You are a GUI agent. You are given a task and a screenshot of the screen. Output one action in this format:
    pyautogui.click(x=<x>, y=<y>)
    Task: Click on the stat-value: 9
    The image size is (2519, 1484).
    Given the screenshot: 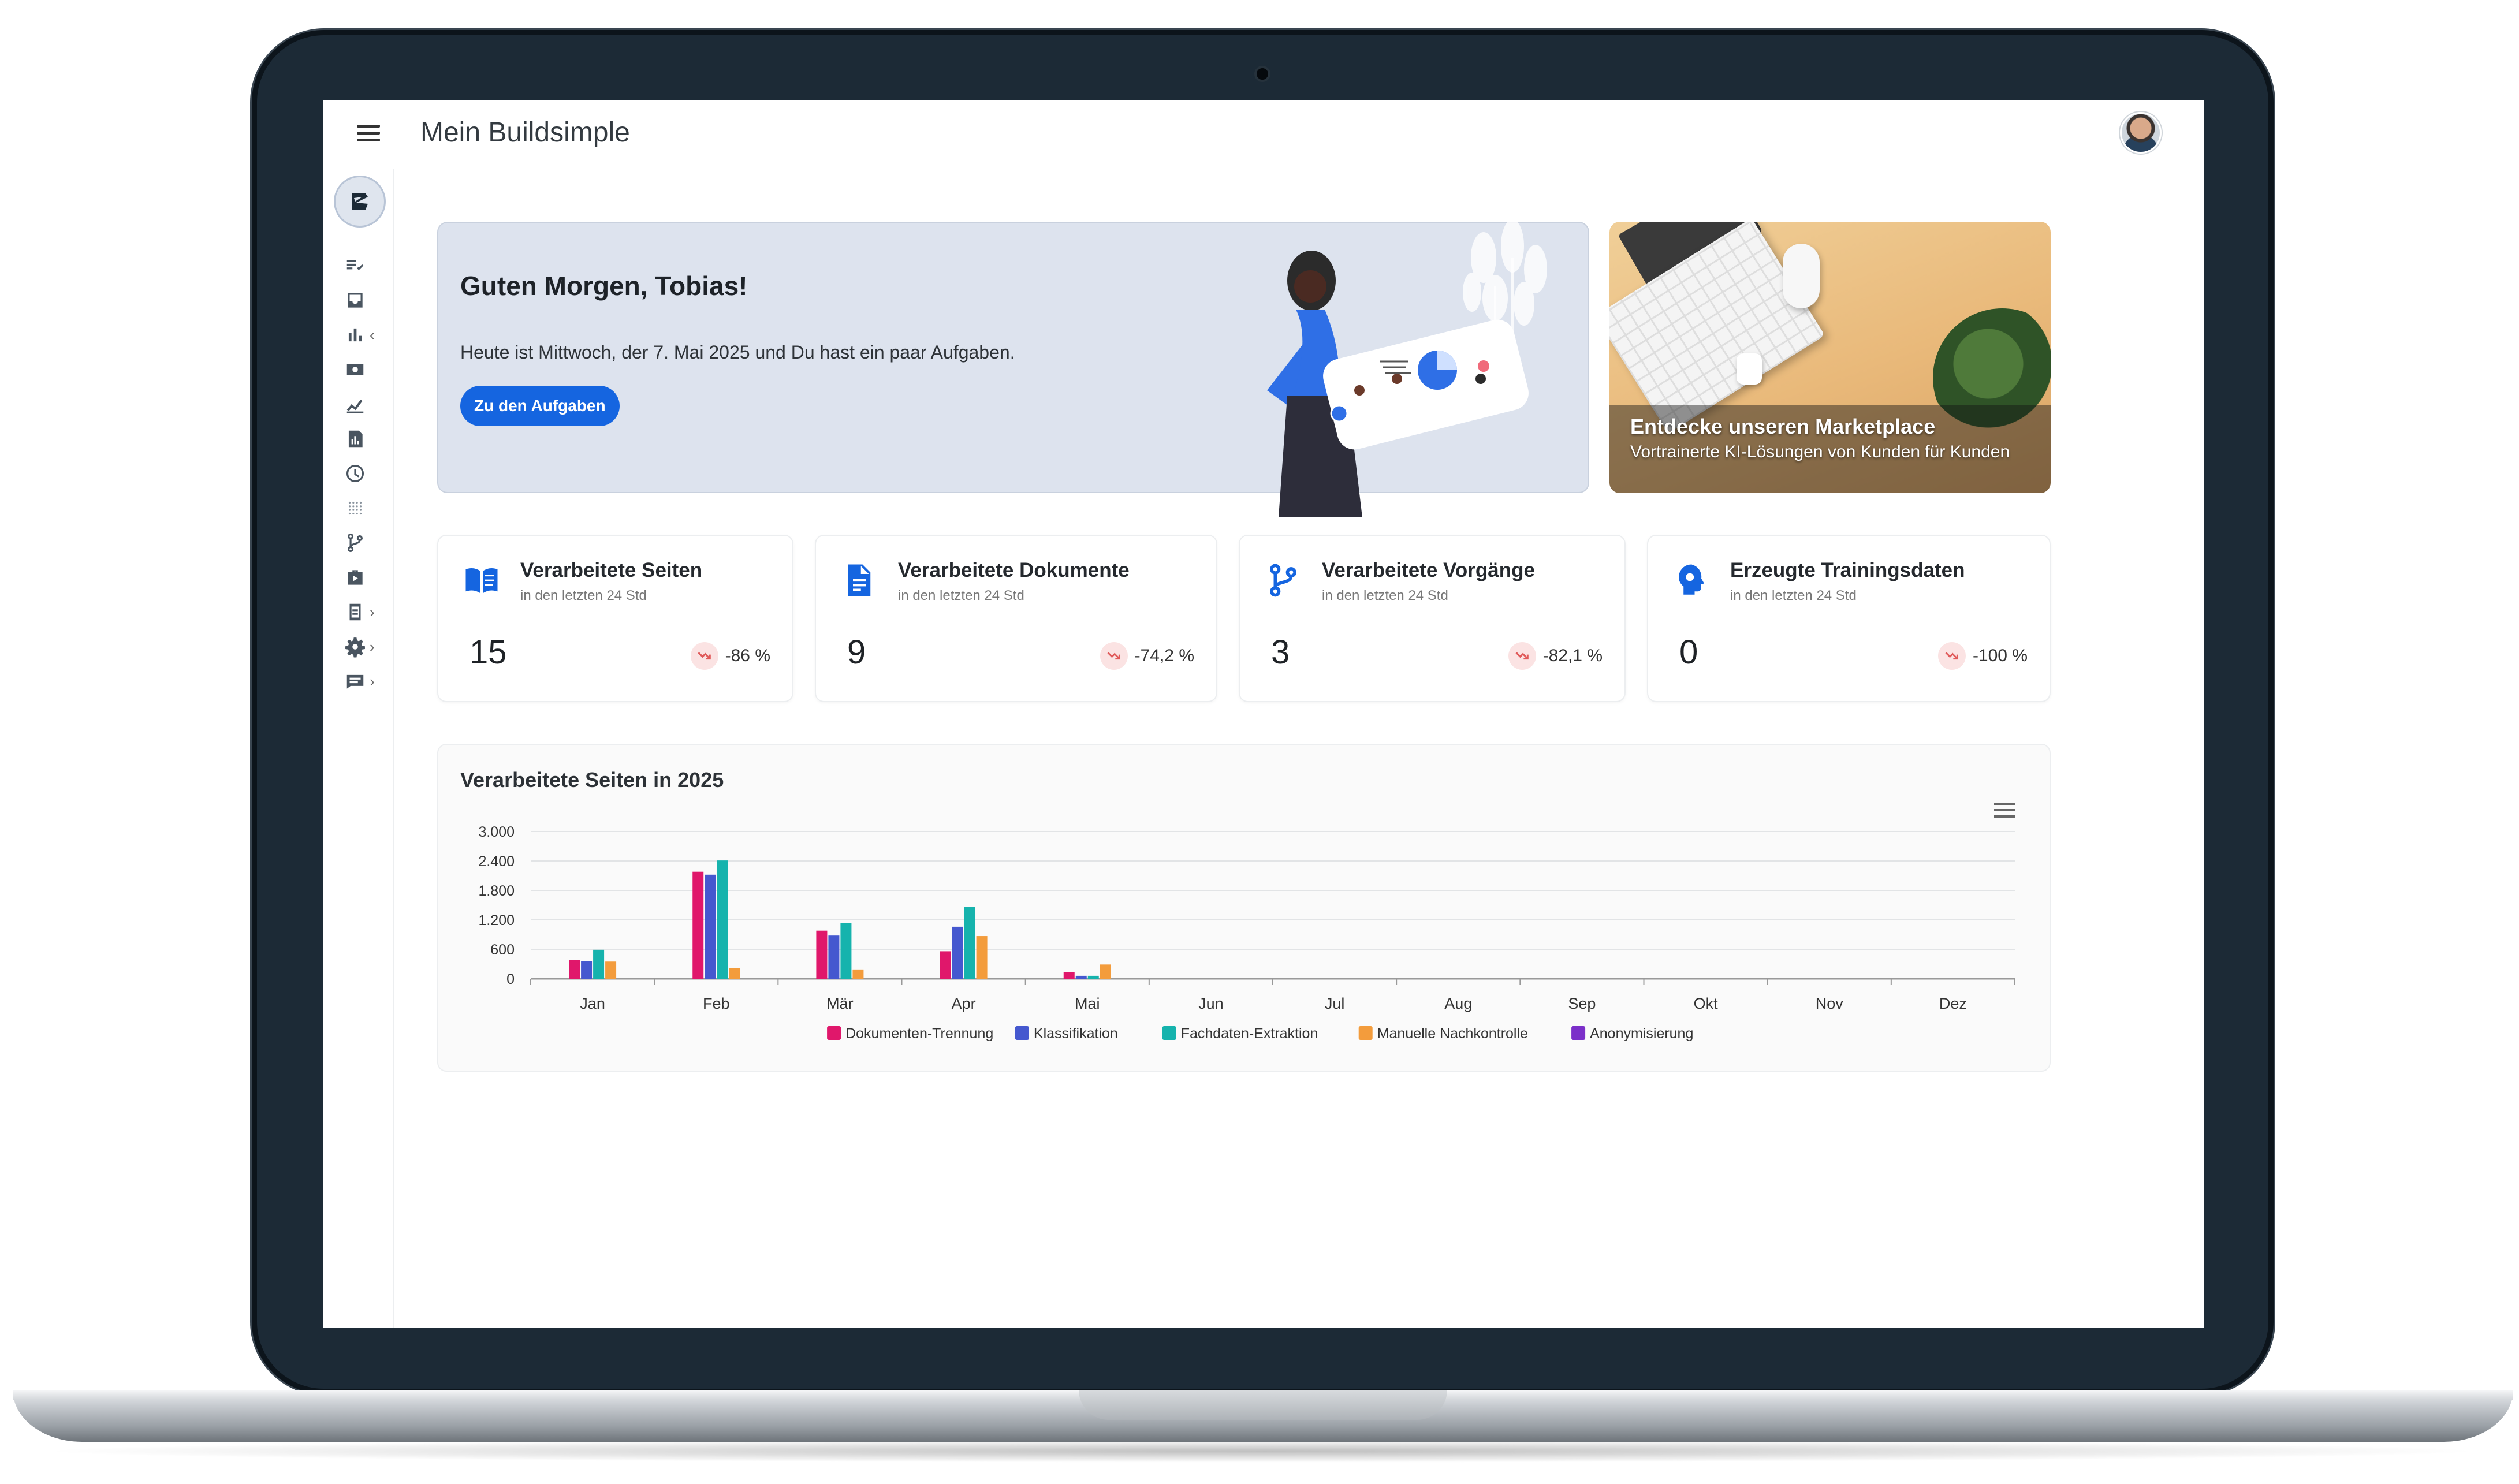 What is the action you would take?
    pyautogui.click(x=856, y=652)
    